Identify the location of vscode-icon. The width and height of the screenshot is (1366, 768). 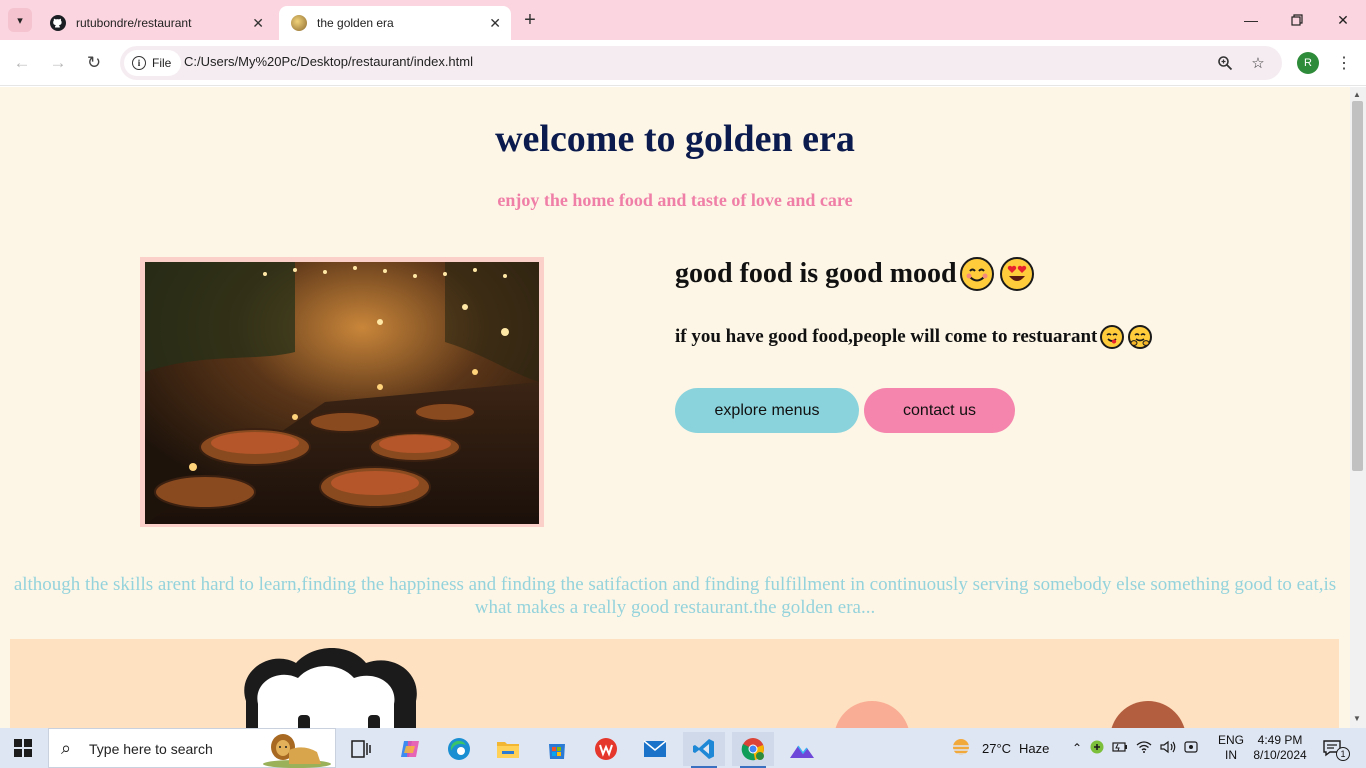
(704, 750).